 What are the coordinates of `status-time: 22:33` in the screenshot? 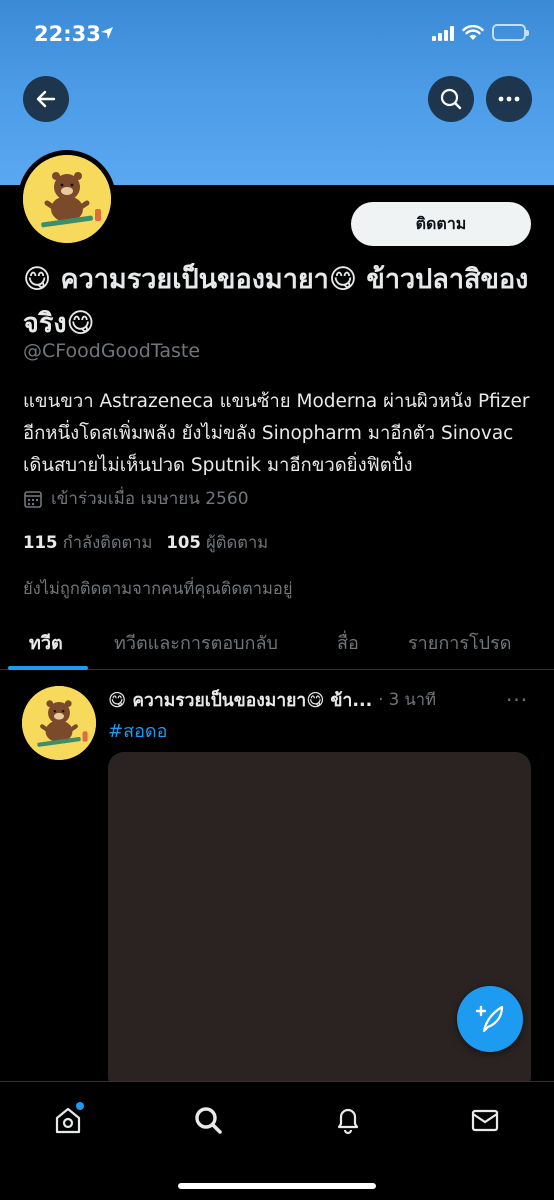 It's located at (67, 34).